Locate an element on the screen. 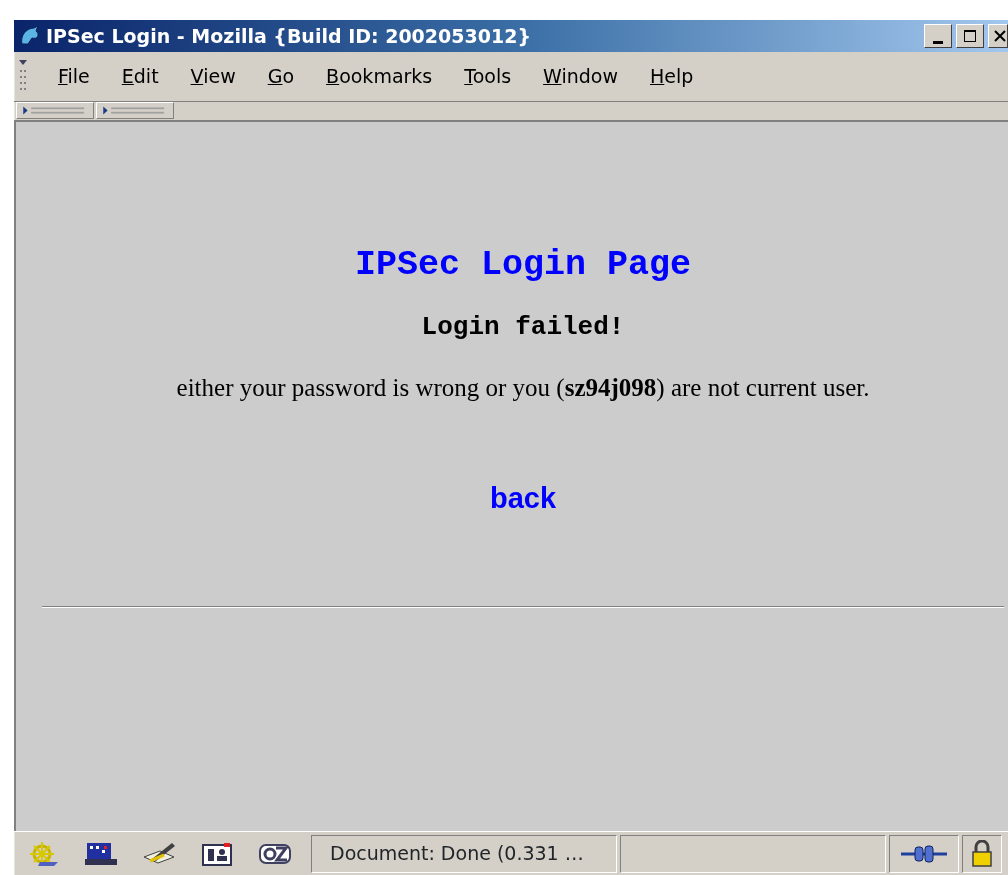  menu-item: Help is located at coordinates (672, 76).